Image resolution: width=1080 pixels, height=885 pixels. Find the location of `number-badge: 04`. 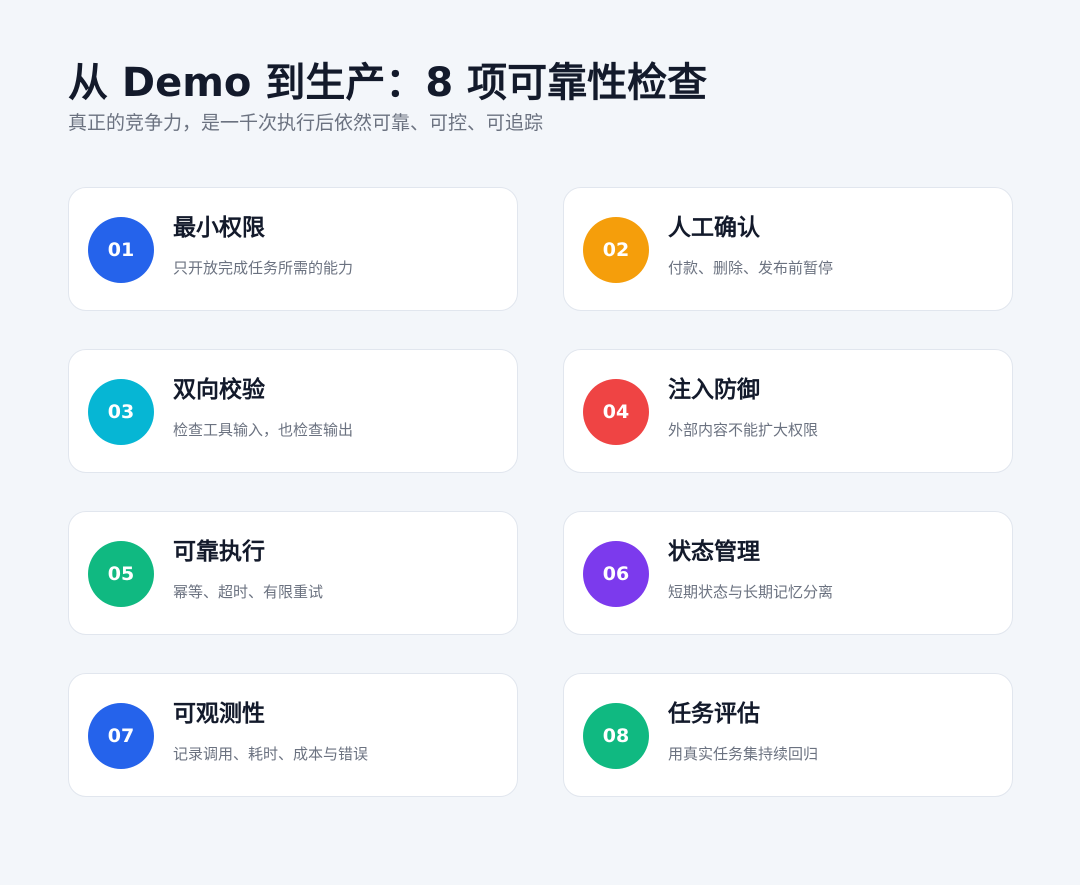

number-badge: 04 is located at coordinates (616, 412).